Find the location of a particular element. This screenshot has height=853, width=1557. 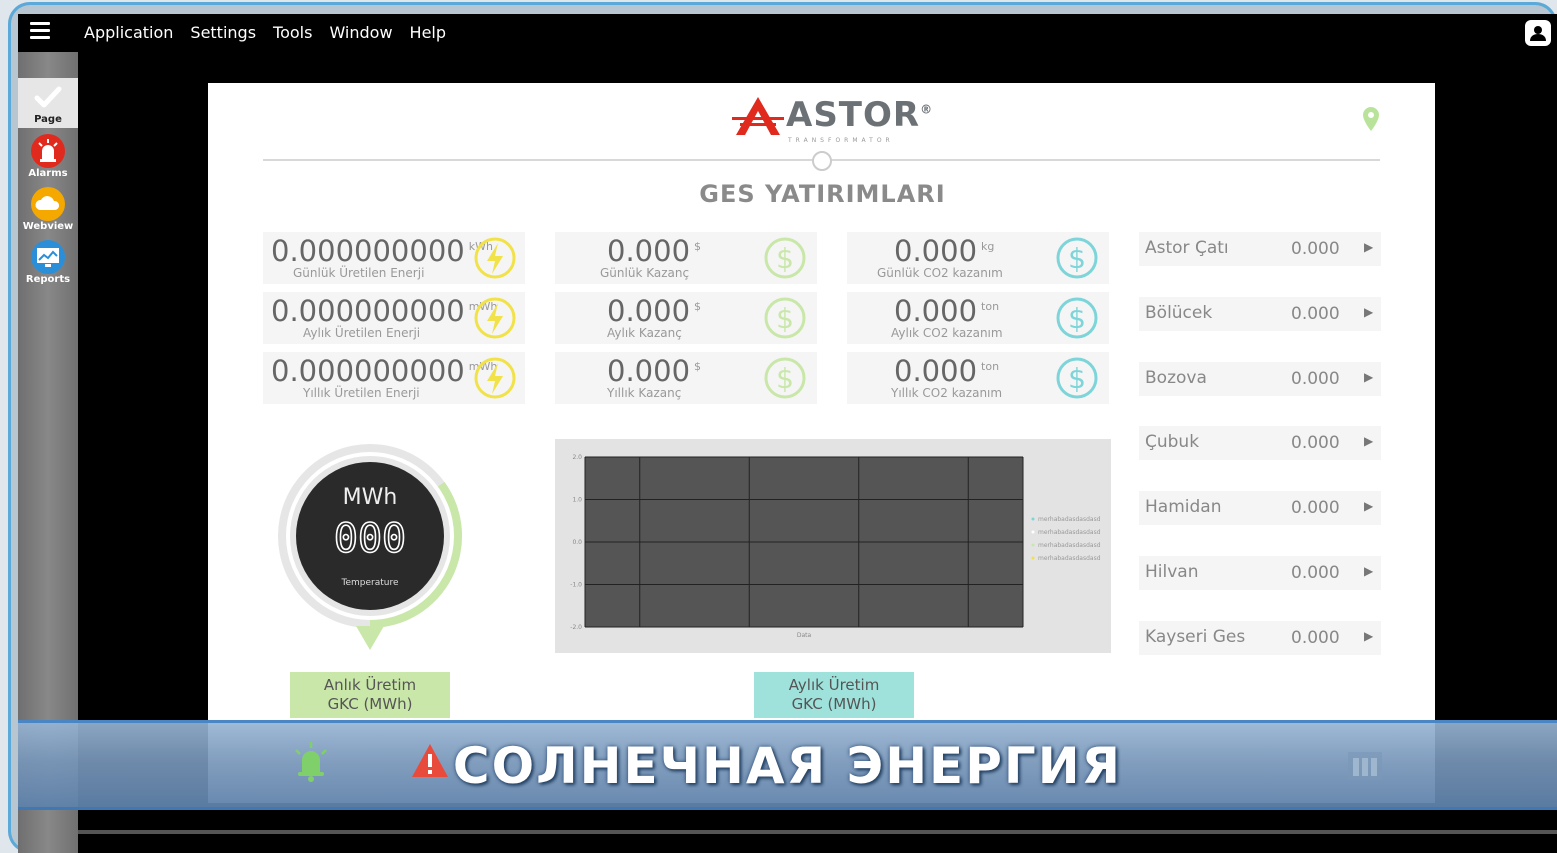

gauge-unit: MWh is located at coordinates (370, 497).